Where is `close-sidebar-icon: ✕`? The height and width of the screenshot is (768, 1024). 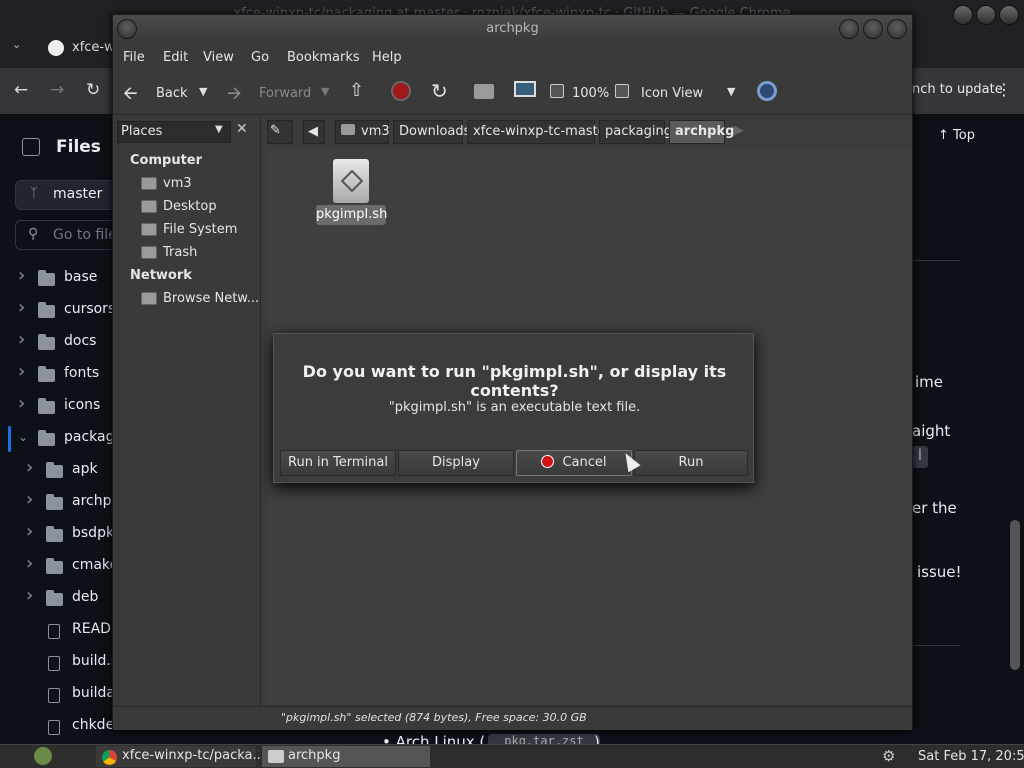
close-sidebar-icon: ✕ is located at coordinates (242, 129).